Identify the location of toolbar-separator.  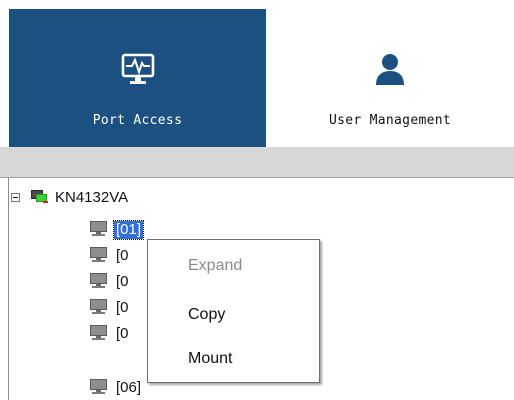
(257, 162).